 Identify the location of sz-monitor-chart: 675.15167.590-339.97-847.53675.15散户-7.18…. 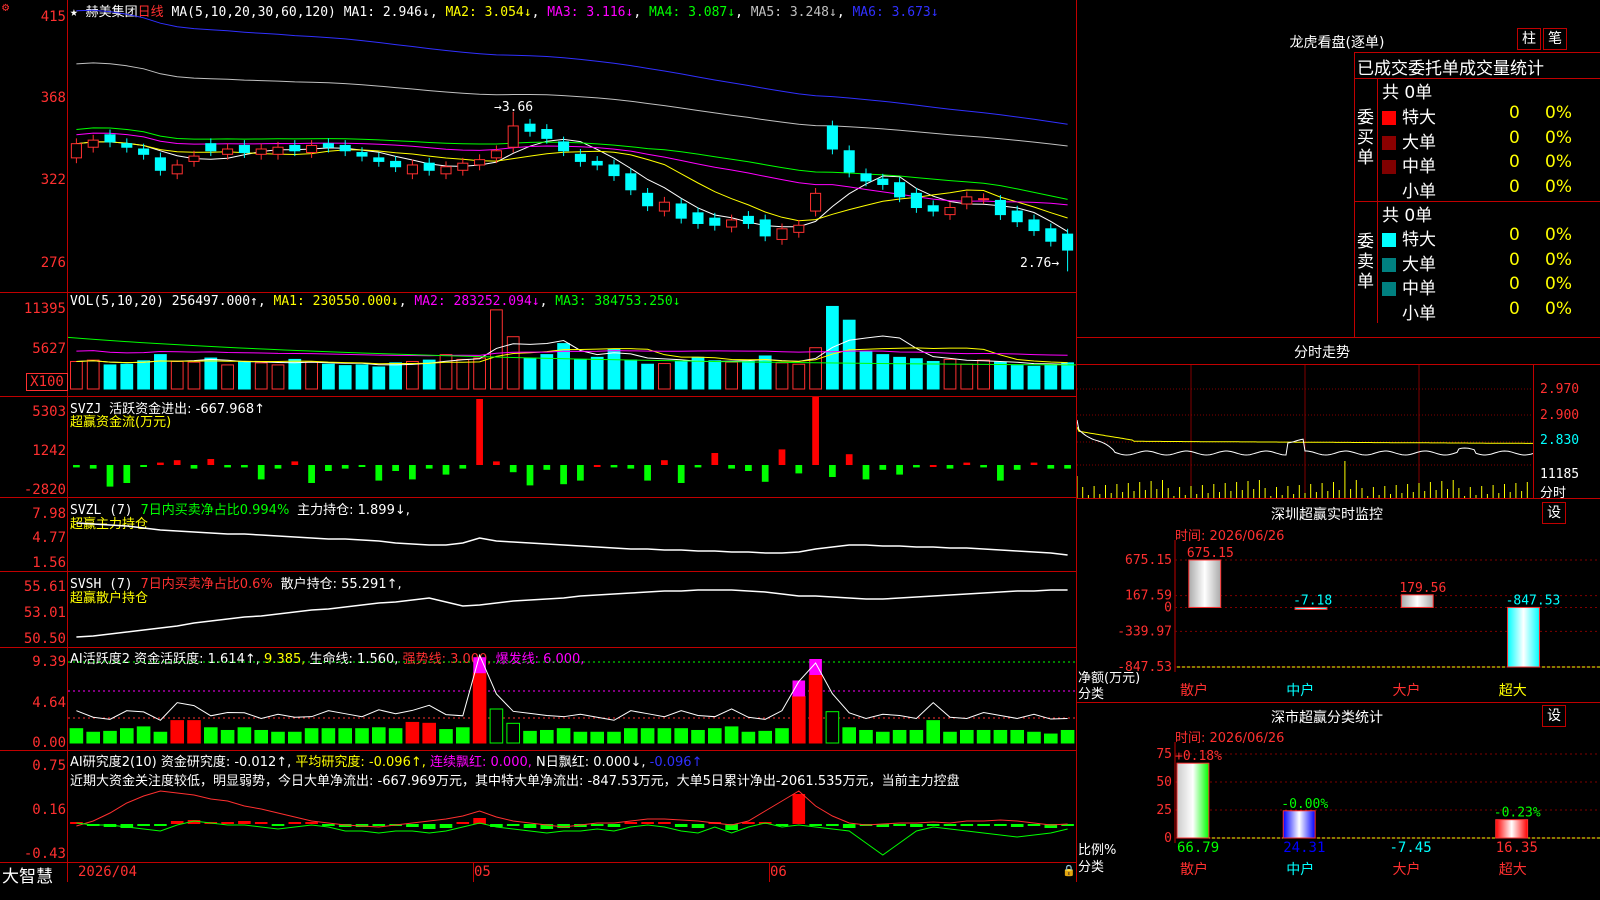
(1338, 621).